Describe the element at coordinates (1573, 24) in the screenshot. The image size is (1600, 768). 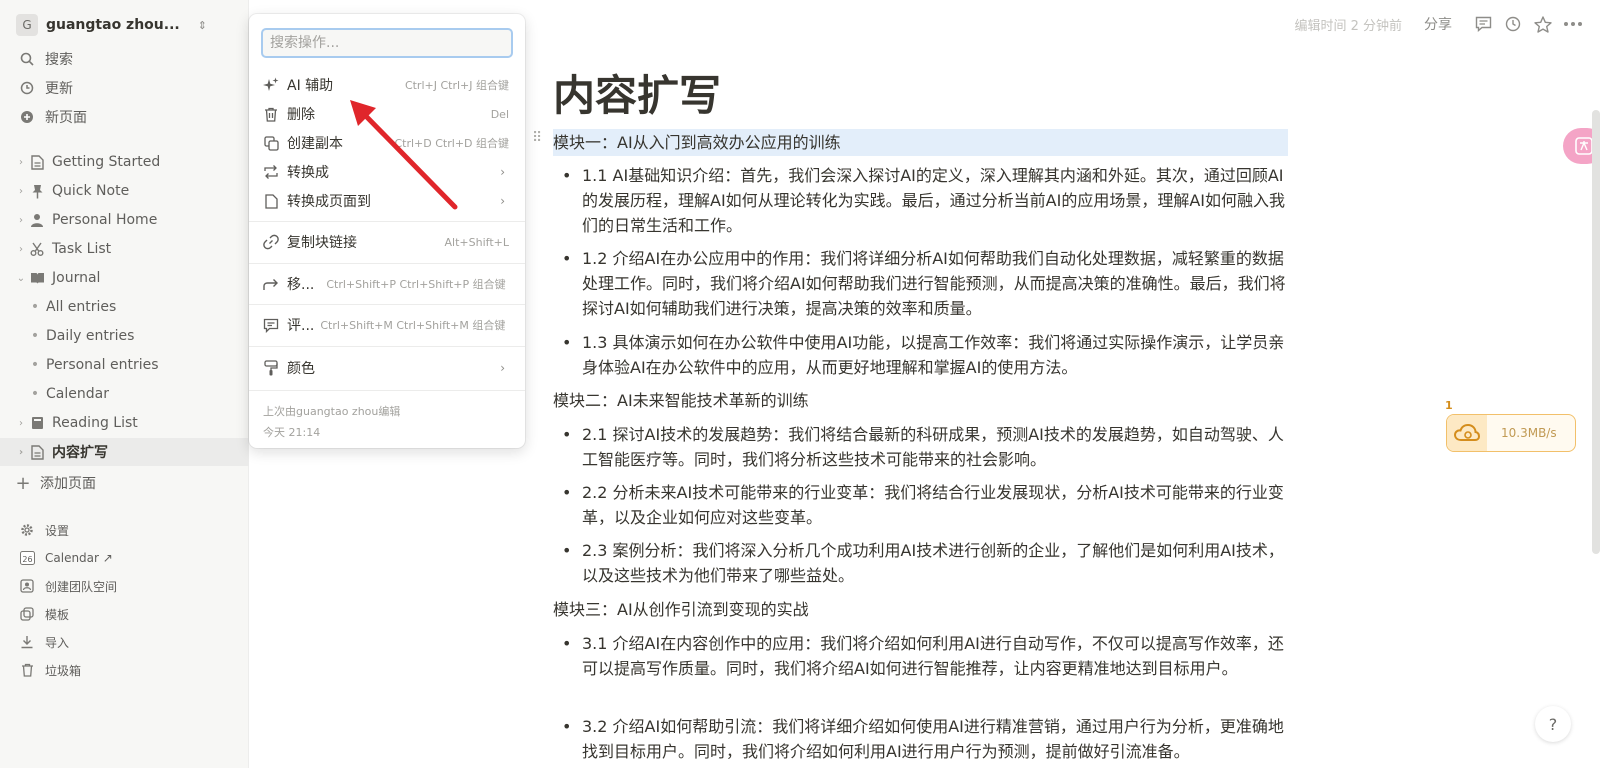
I see `more-icon` at that location.